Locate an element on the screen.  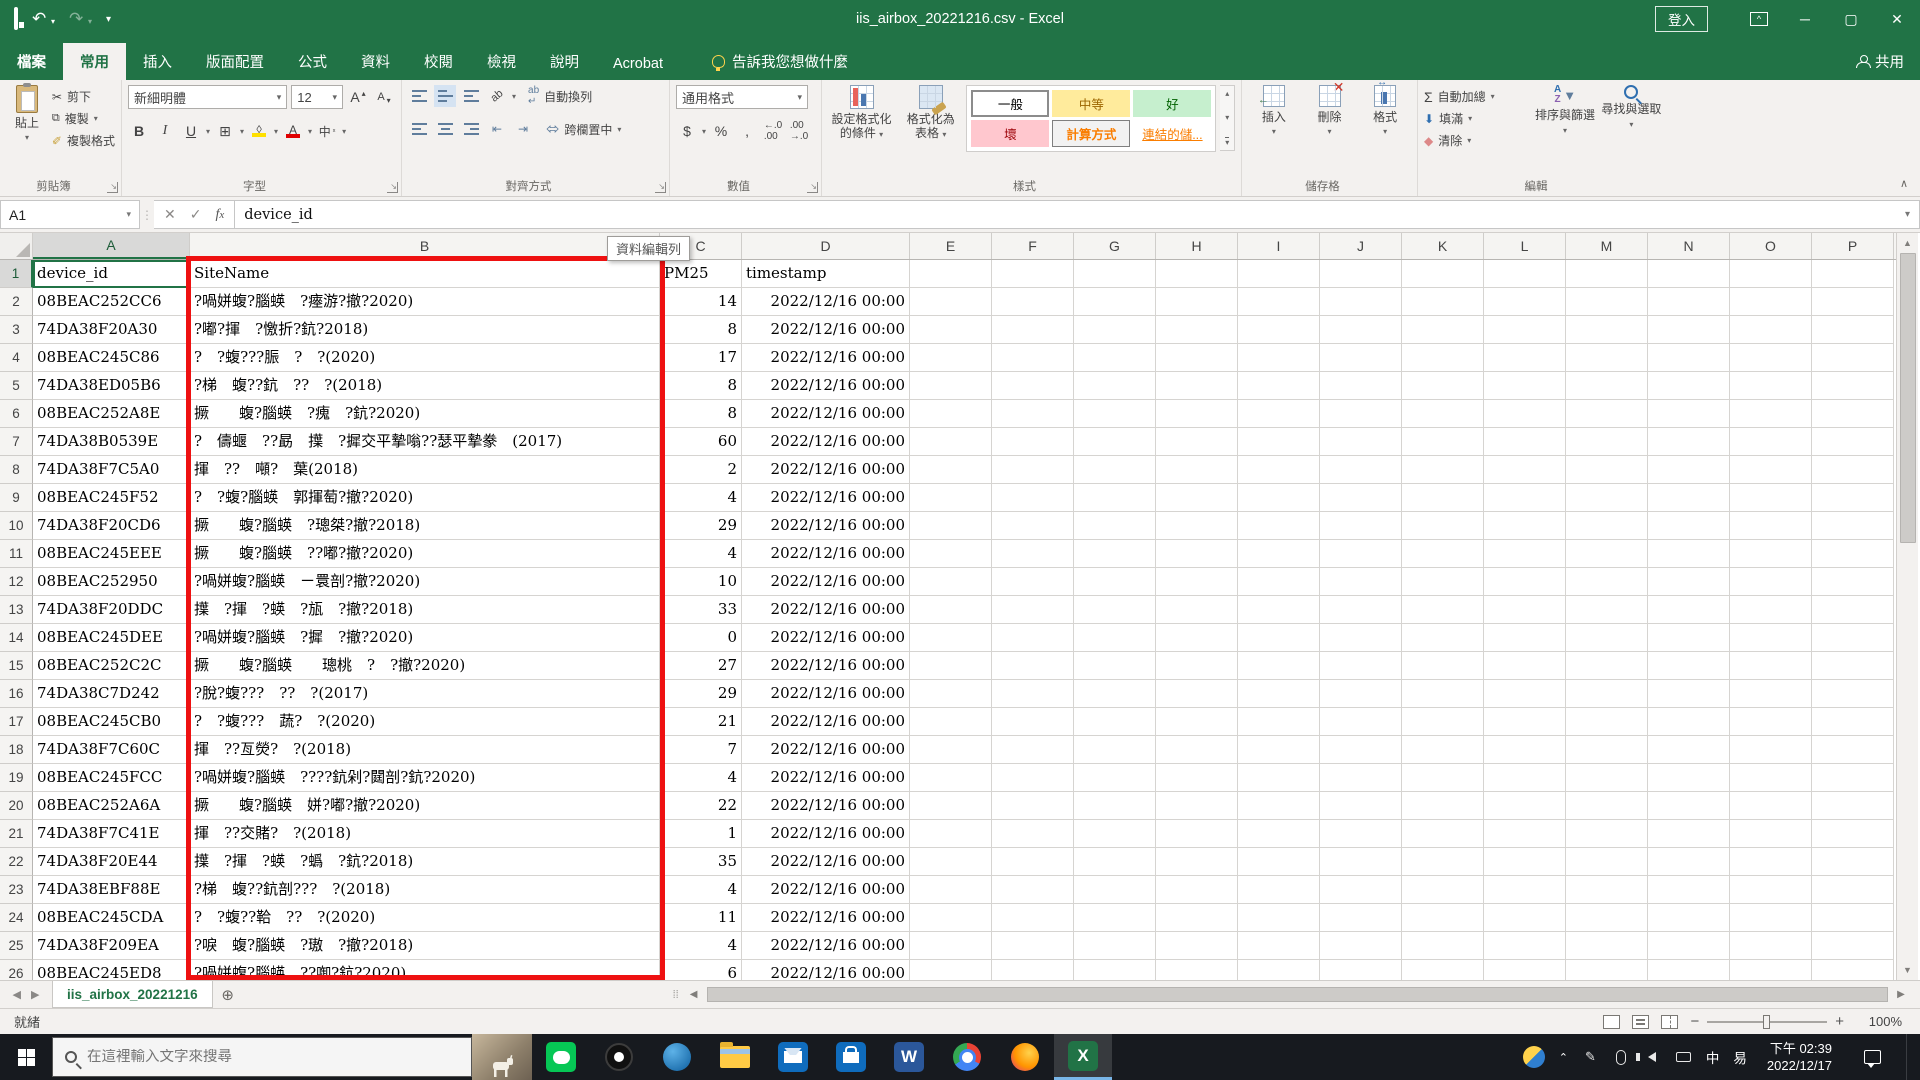
cell-D24: 2022/12/16 00:00 is located at coordinates (826, 918).